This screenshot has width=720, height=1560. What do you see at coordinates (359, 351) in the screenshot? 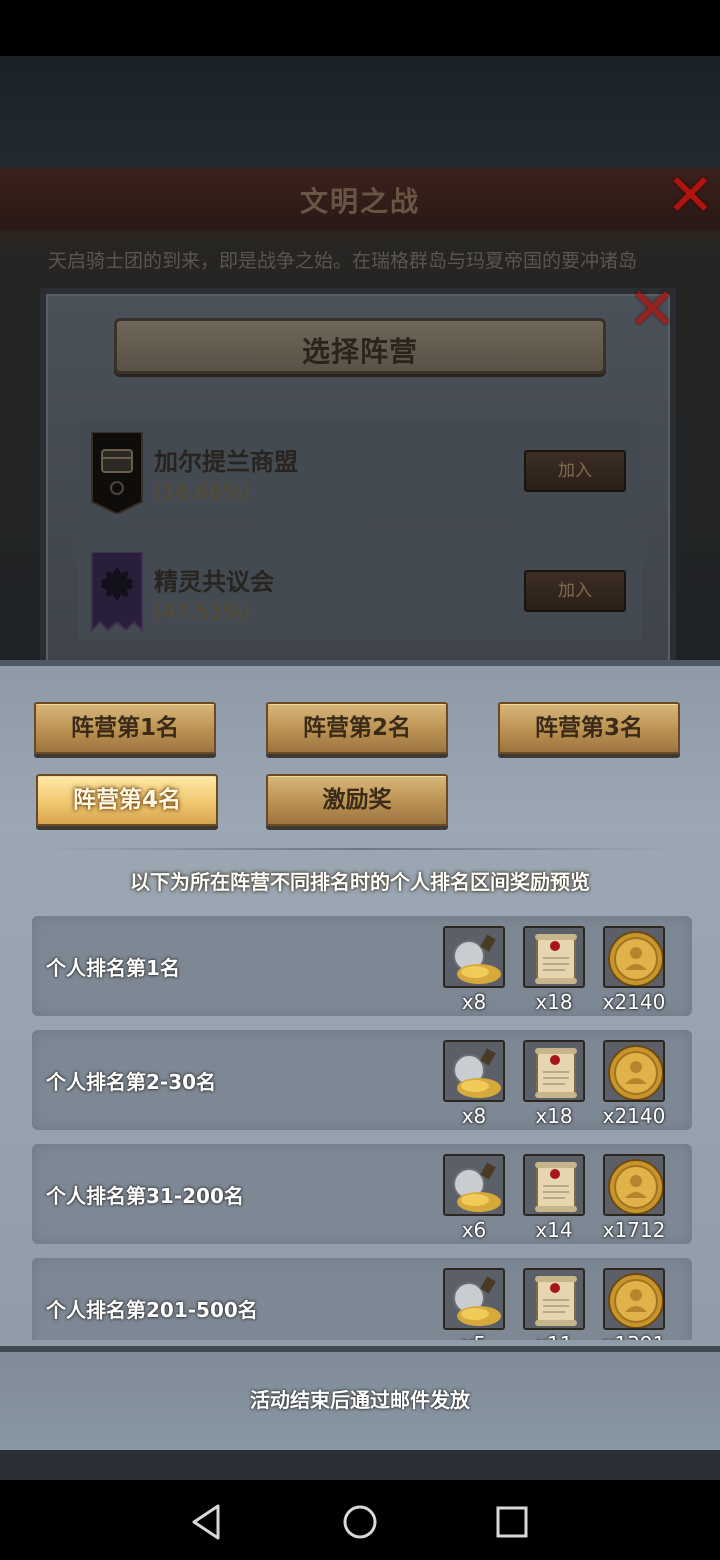
I see `faction-dialog-title: 选择阵营` at bounding box center [359, 351].